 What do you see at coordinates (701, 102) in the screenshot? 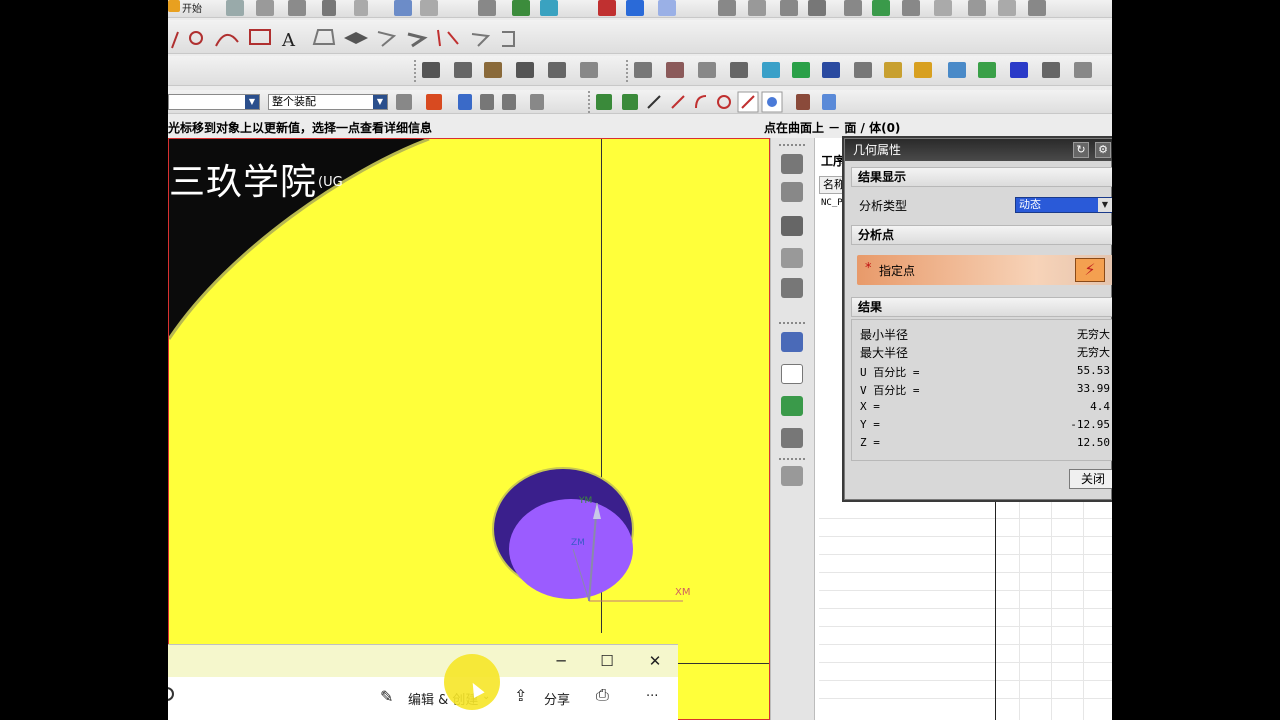
I see `snap-arc-icon` at bounding box center [701, 102].